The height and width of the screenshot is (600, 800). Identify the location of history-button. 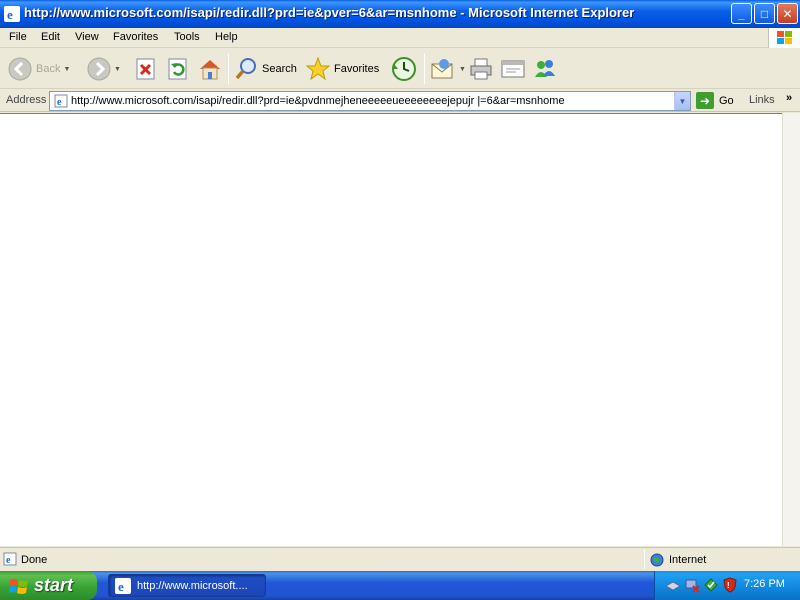
(404, 69).